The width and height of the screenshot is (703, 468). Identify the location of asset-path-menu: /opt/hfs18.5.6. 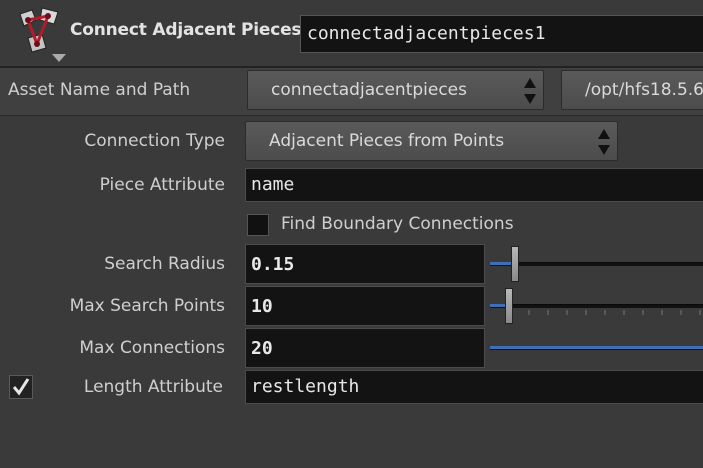
(632, 90).